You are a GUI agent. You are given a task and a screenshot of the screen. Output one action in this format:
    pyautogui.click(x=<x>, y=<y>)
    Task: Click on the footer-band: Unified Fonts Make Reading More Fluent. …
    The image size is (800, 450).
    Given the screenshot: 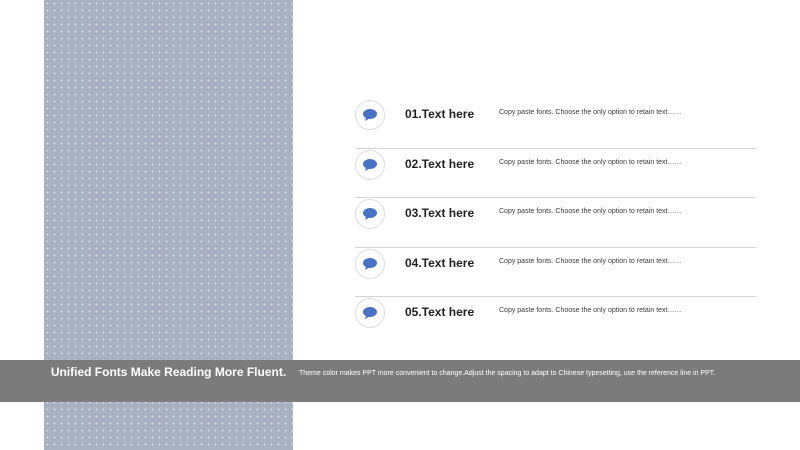 What is the action you would take?
    pyautogui.click(x=400, y=381)
    